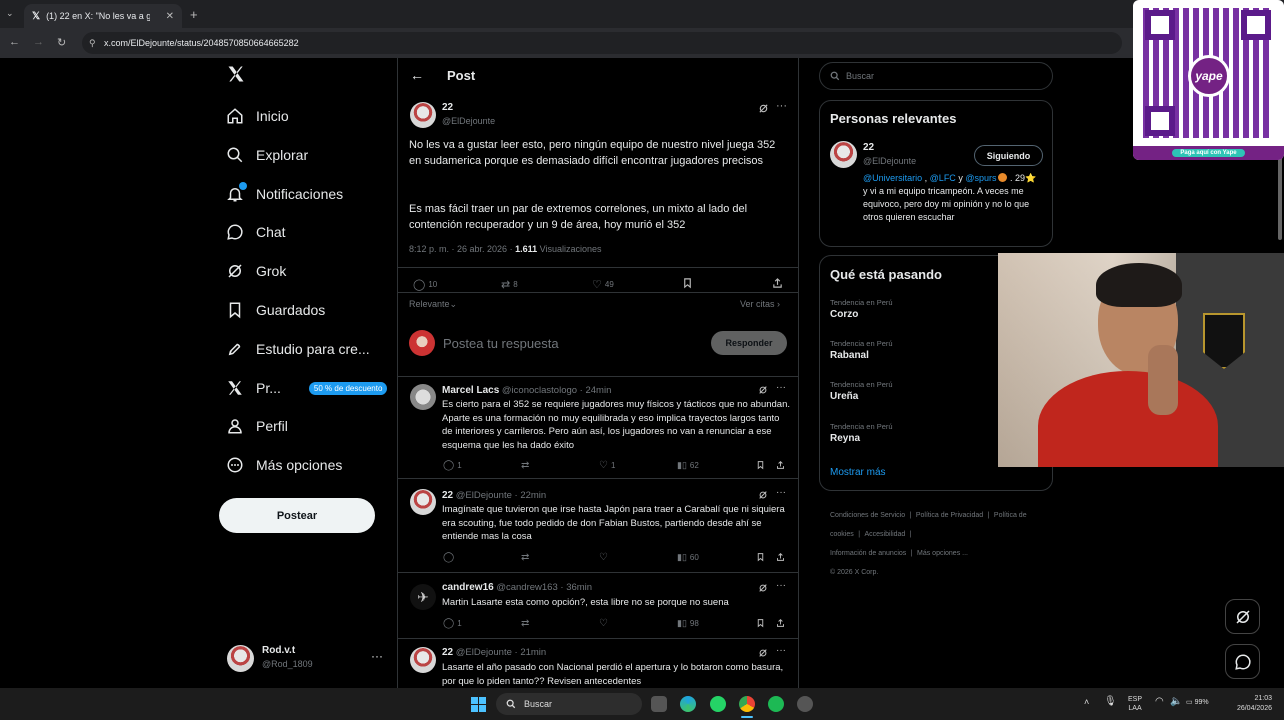 This screenshot has width=1284, height=720. I want to click on author-handle: @ElDejounte, so click(468, 121).